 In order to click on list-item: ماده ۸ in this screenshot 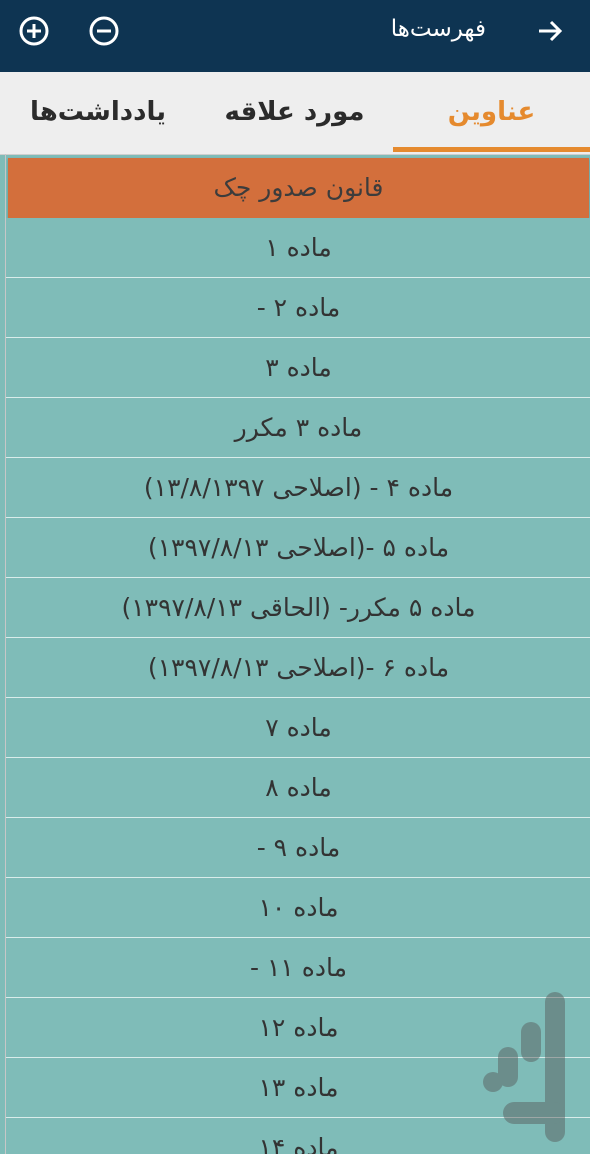, I will do `click(298, 788)`.